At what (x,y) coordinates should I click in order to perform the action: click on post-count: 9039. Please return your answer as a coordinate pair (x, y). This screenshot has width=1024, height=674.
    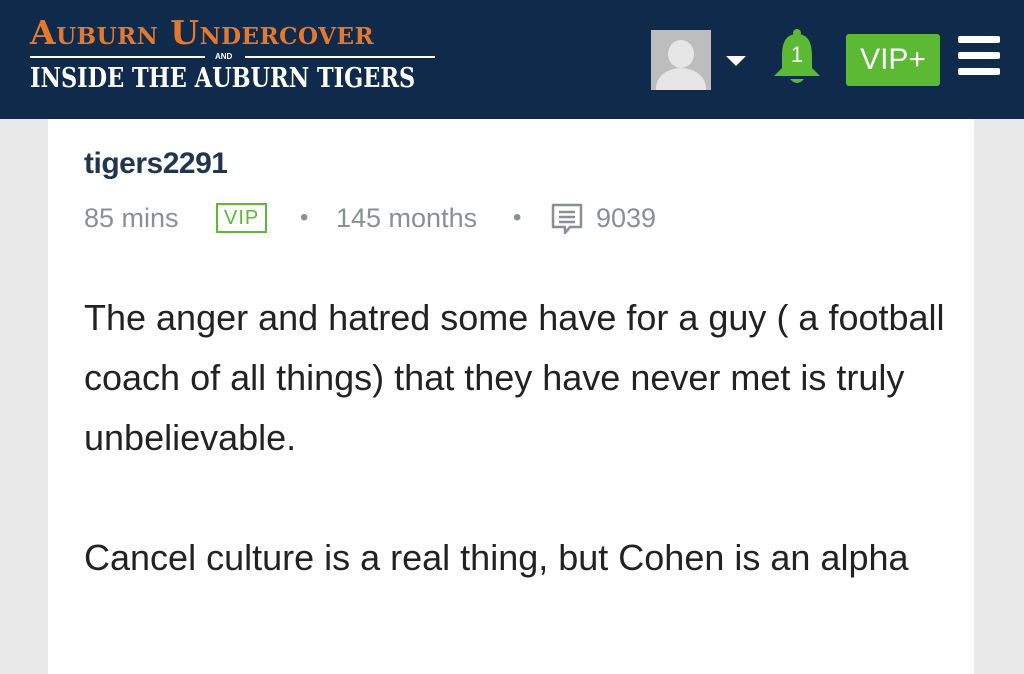
    Looking at the image, I should click on (626, 218).